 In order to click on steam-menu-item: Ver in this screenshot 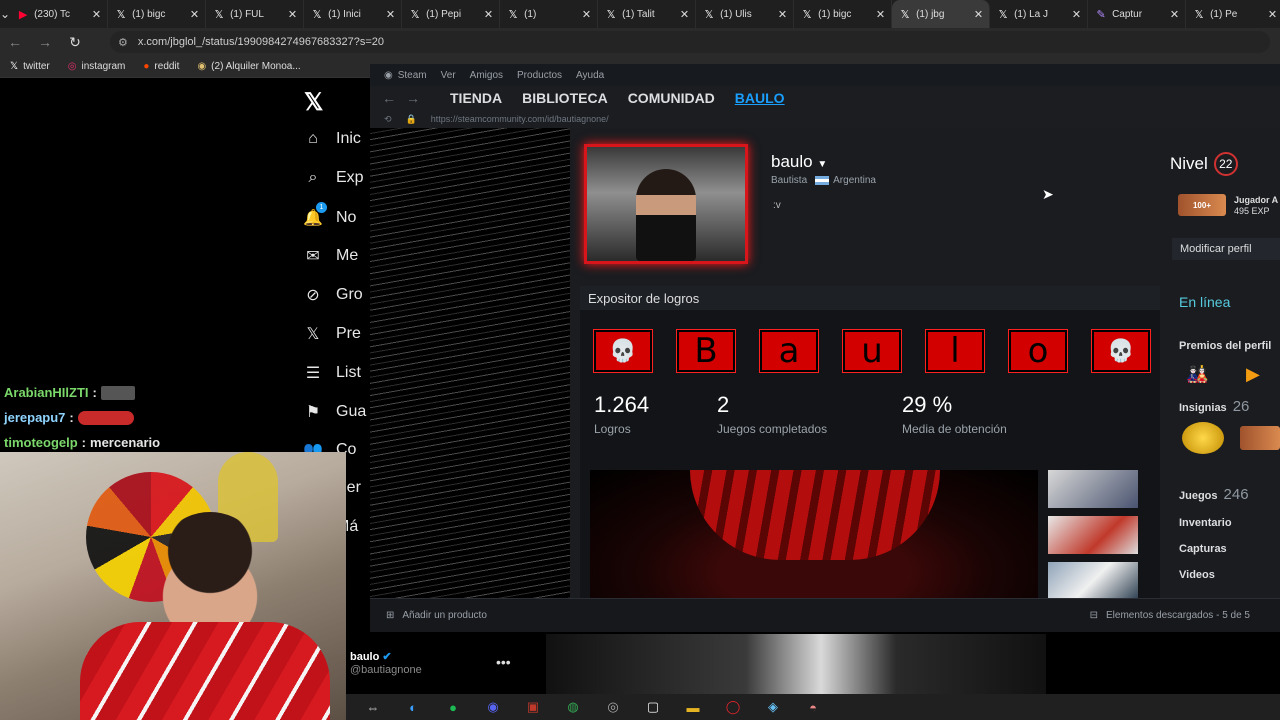, I will do `click(448, 75)`.